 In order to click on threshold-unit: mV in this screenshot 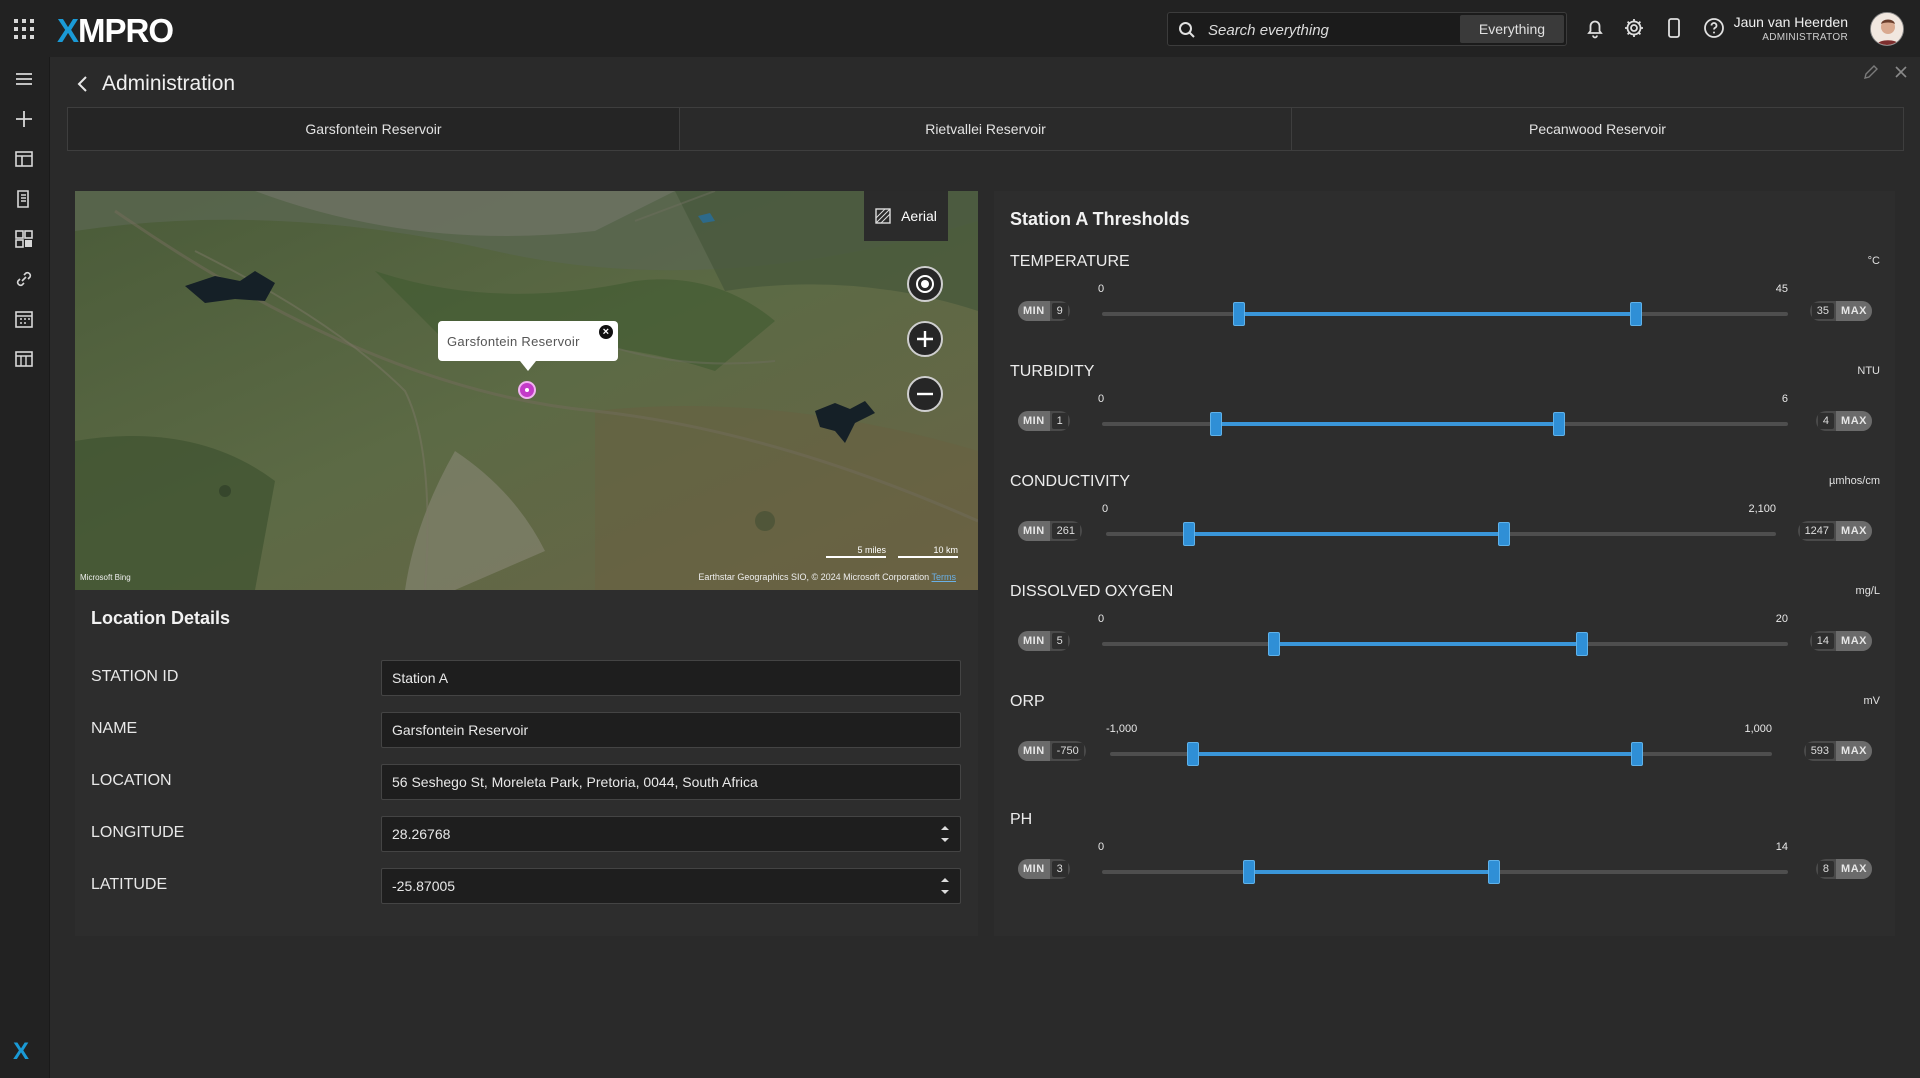, I will do `click(1872, 701)`.